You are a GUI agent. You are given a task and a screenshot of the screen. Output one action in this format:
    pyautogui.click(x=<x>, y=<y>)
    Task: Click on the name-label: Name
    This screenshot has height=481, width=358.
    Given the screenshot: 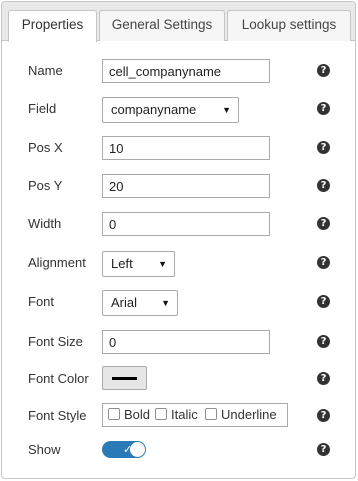 What is the action you would take?
    pyautogui.click(x=45, y=70)
    